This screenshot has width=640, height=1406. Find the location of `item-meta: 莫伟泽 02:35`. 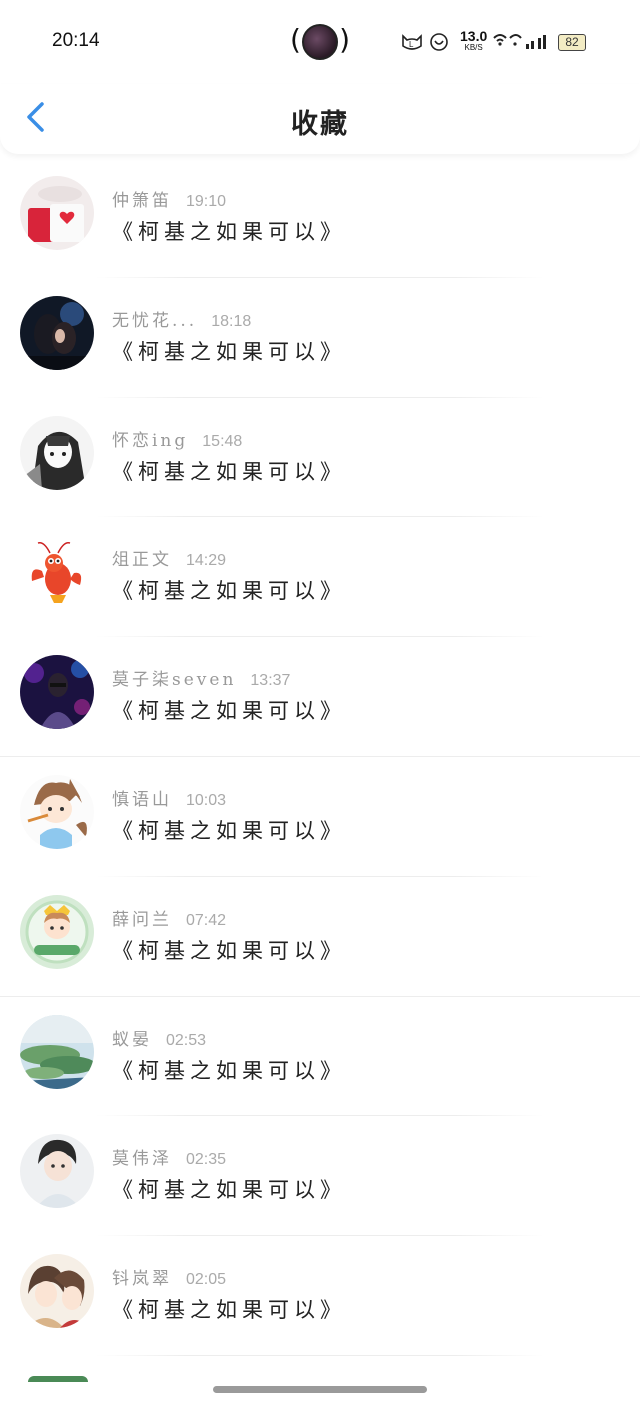

item-meta: 莫伟泽 02:35 is located at coordinates (169, 1156).